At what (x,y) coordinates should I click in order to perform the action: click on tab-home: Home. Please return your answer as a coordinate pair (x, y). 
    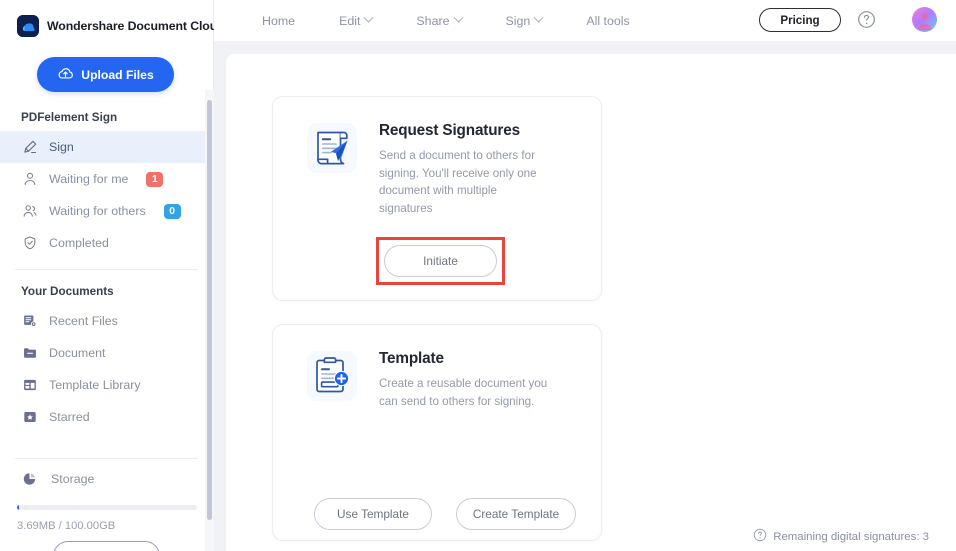
    Looking at the image, I should click on (278, 20).